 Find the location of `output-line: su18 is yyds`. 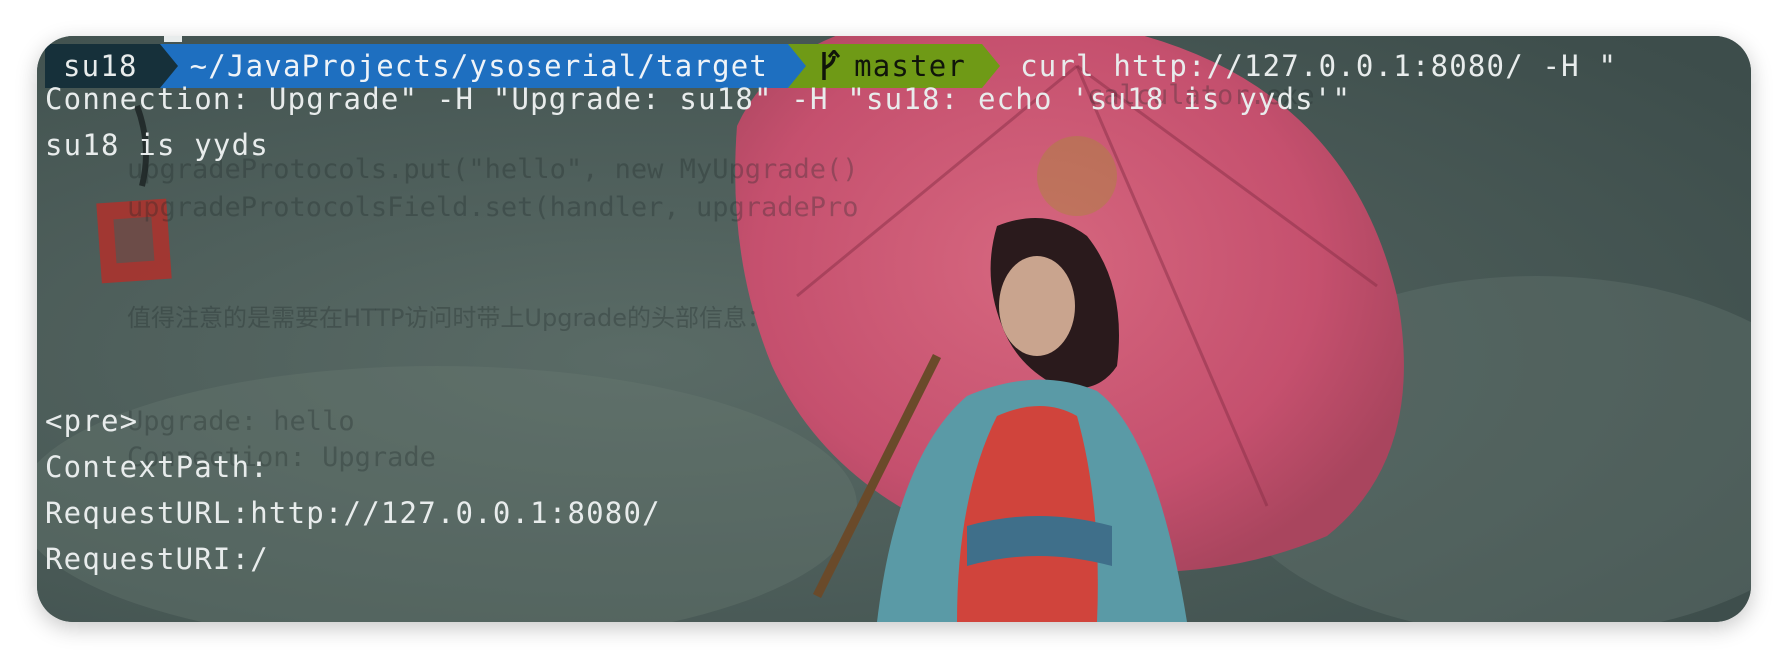

output-line: su18 is yyds is located at coordinates (157, 145).